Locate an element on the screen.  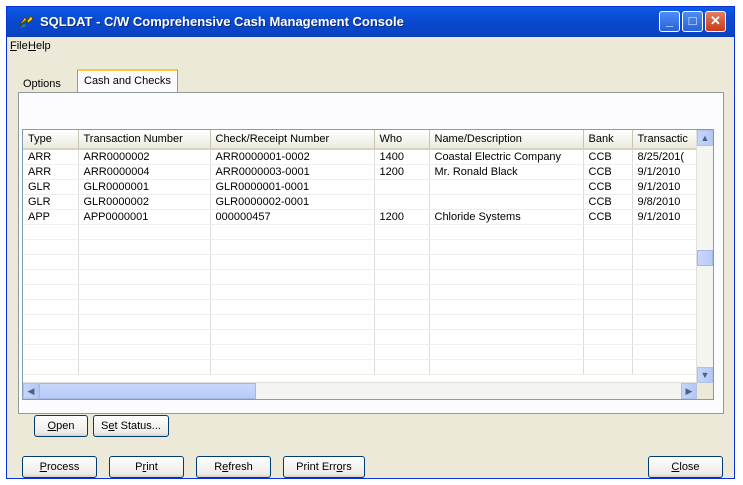
print-errors-button: Print Errors is located at coordinates (324, 467).